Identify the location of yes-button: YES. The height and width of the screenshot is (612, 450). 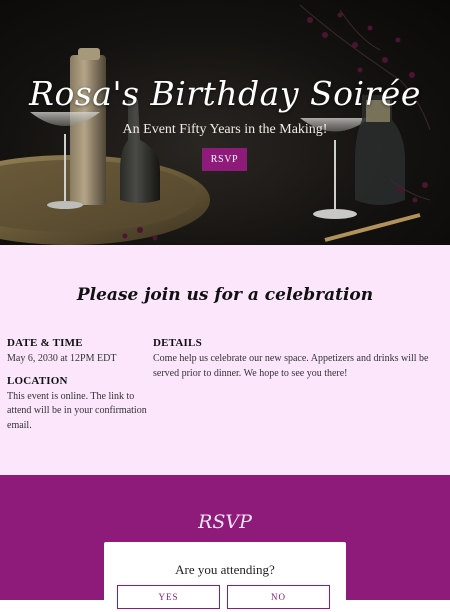
(168, 597).